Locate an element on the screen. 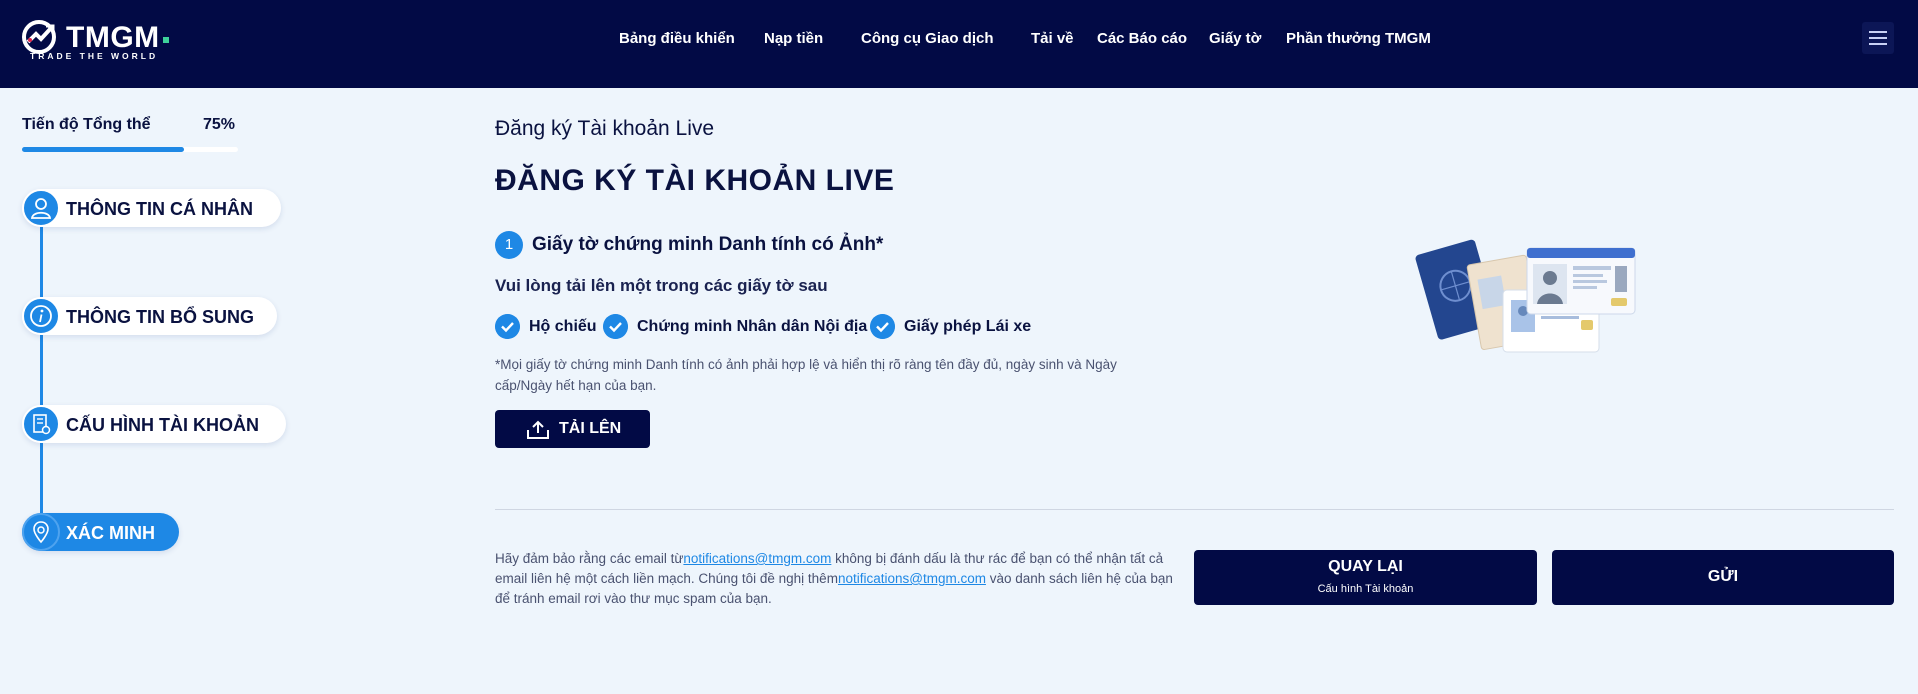 Image resolution: width=1918 pixels, height=694 pixels. driver-license-card-icon is located at coordinates (1581, 281).